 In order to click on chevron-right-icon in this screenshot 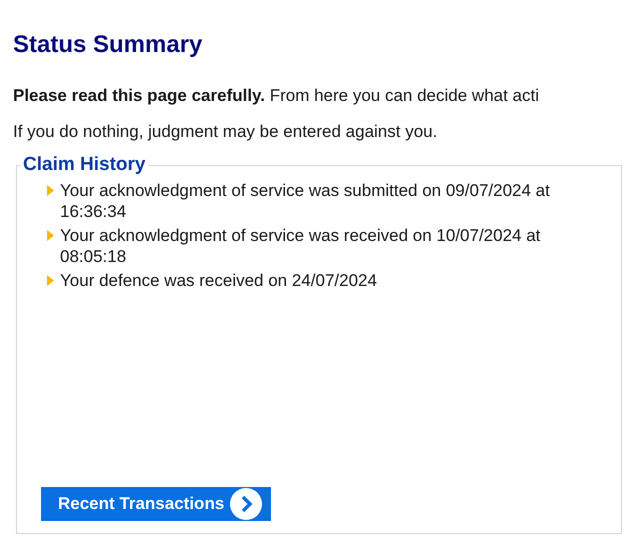, I will do `click(246, 504)`.